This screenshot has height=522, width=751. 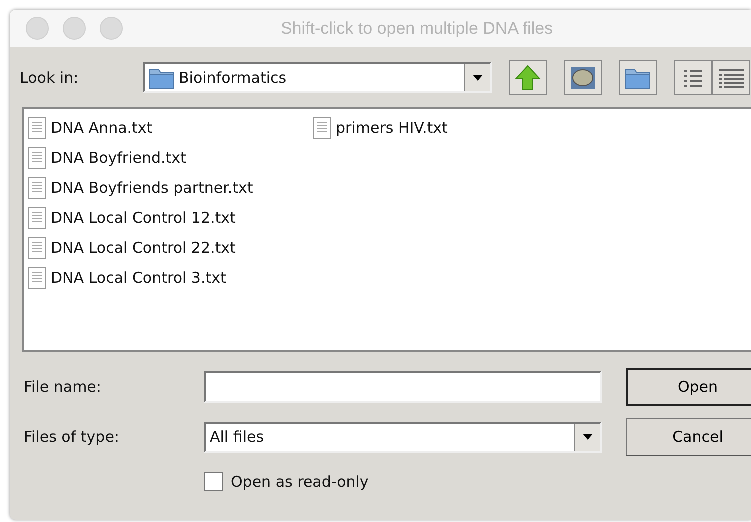 I want to click on look-in-value: Bioinformatics, so click(x=233, y=77).